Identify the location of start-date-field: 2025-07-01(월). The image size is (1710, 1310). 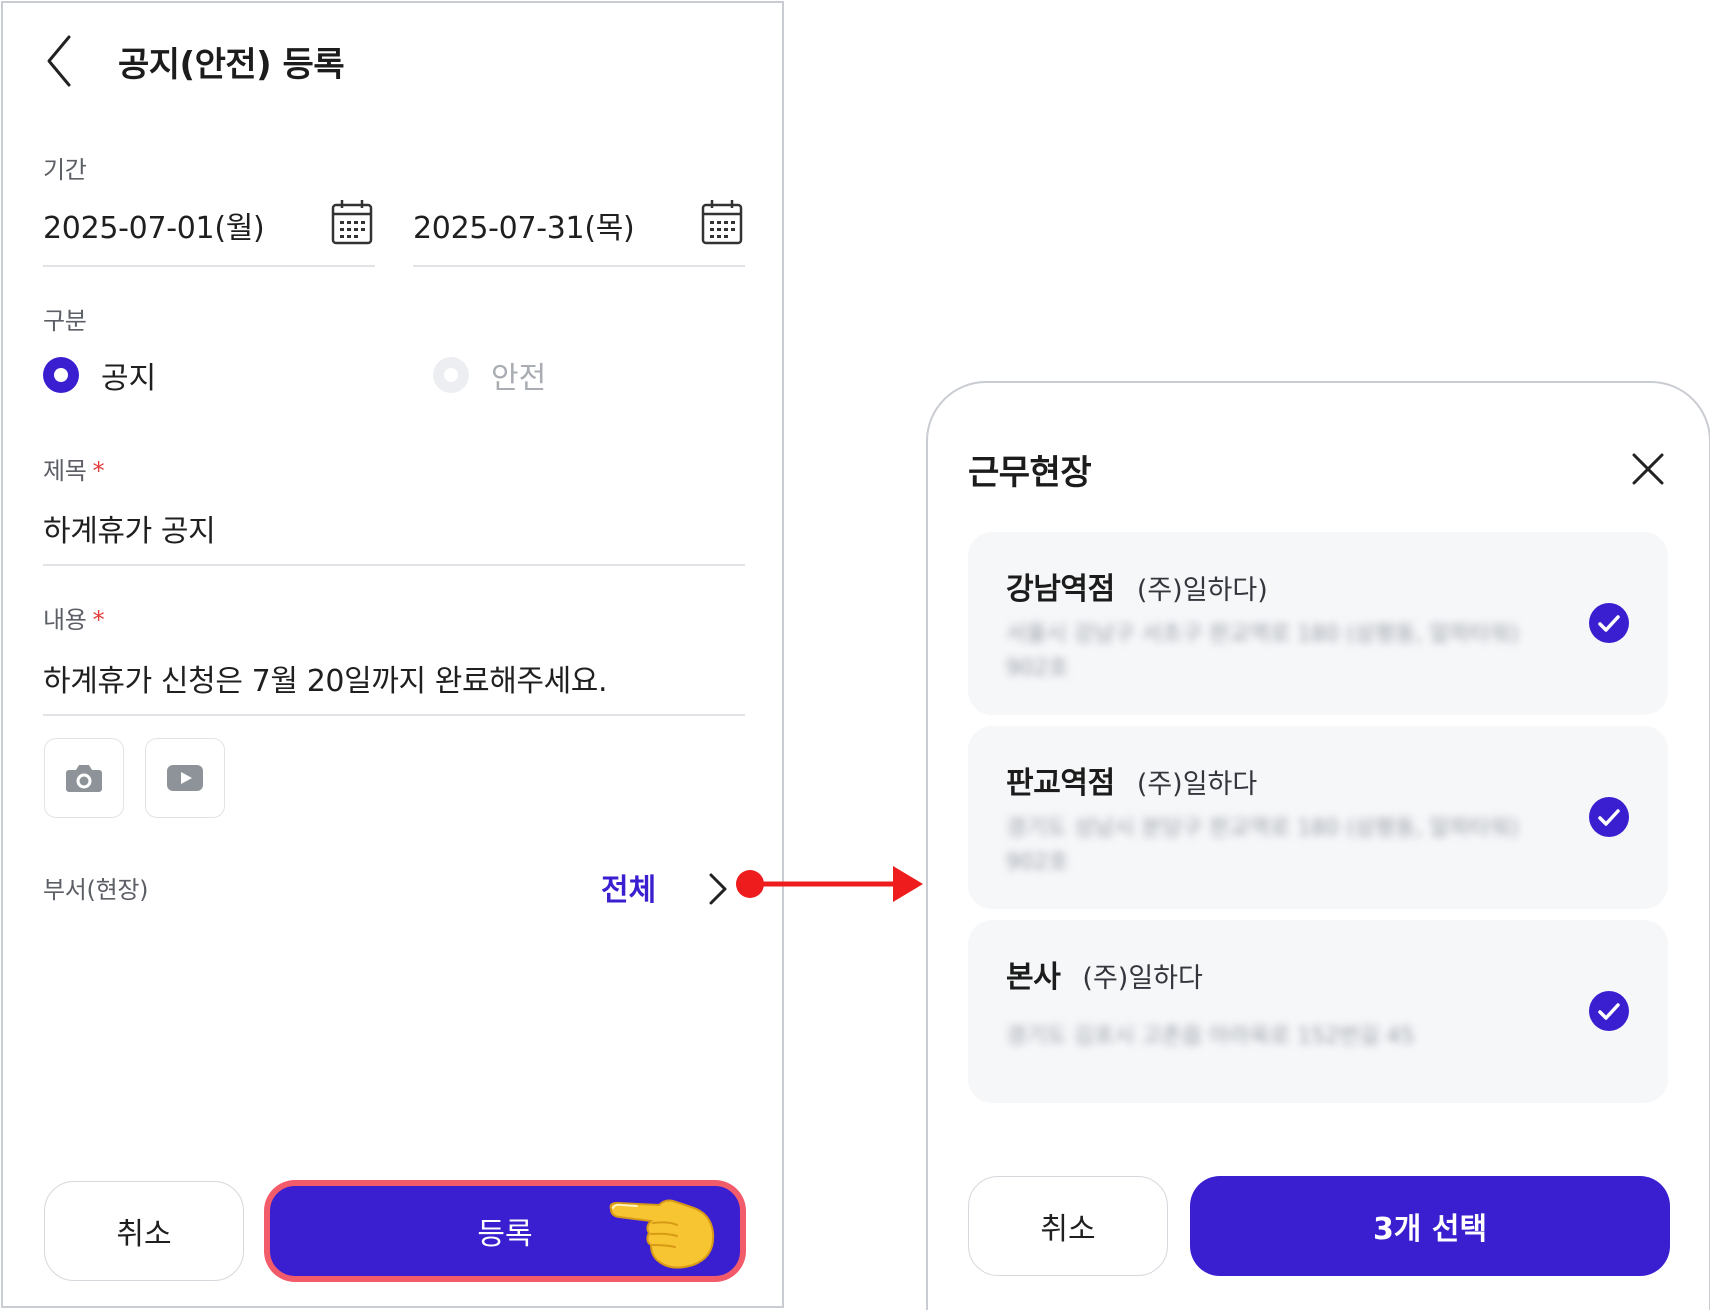
(209, 230).